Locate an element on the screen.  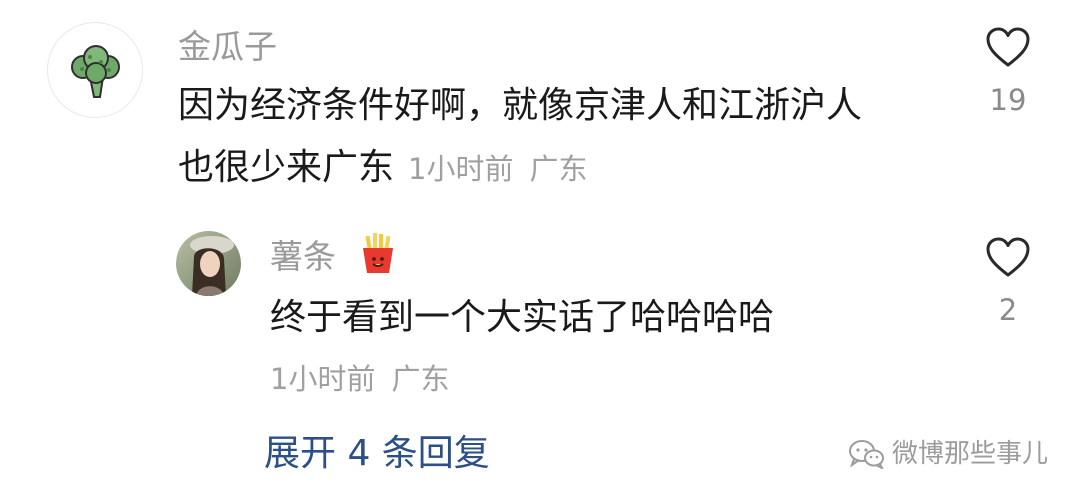
broccoli-icon is located at coordinates (95, 71).